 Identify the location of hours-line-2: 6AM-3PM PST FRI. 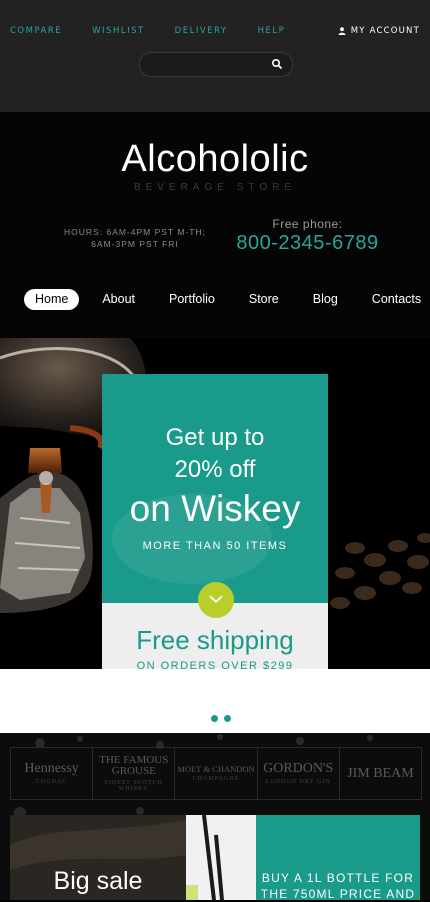
(135, 244).